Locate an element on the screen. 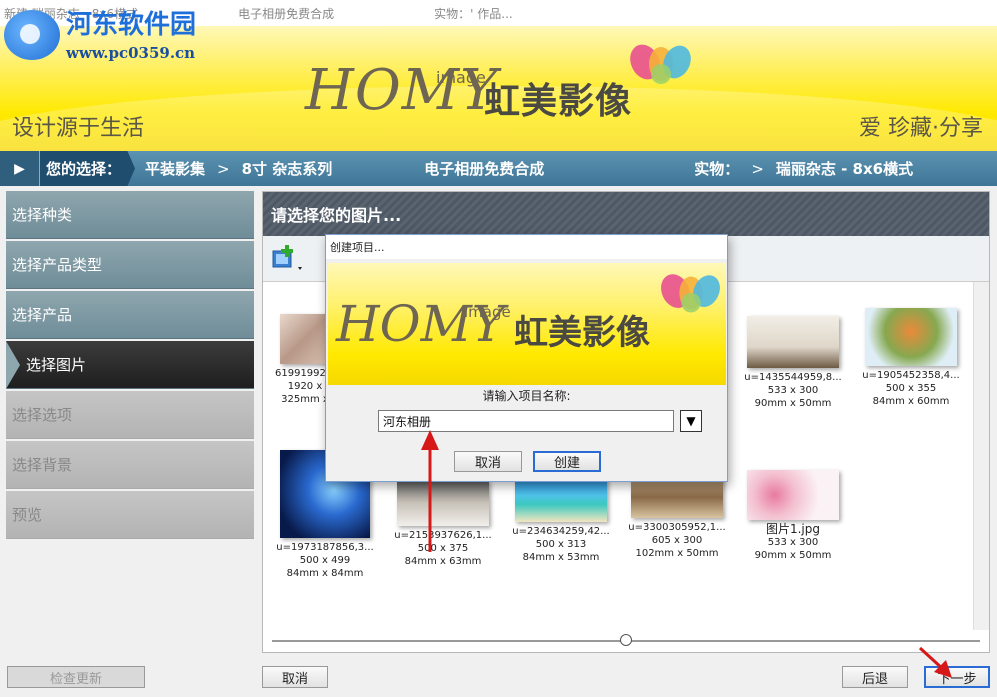  sidebar-item-options: 选择选项 is located at coordinates (130, 415).